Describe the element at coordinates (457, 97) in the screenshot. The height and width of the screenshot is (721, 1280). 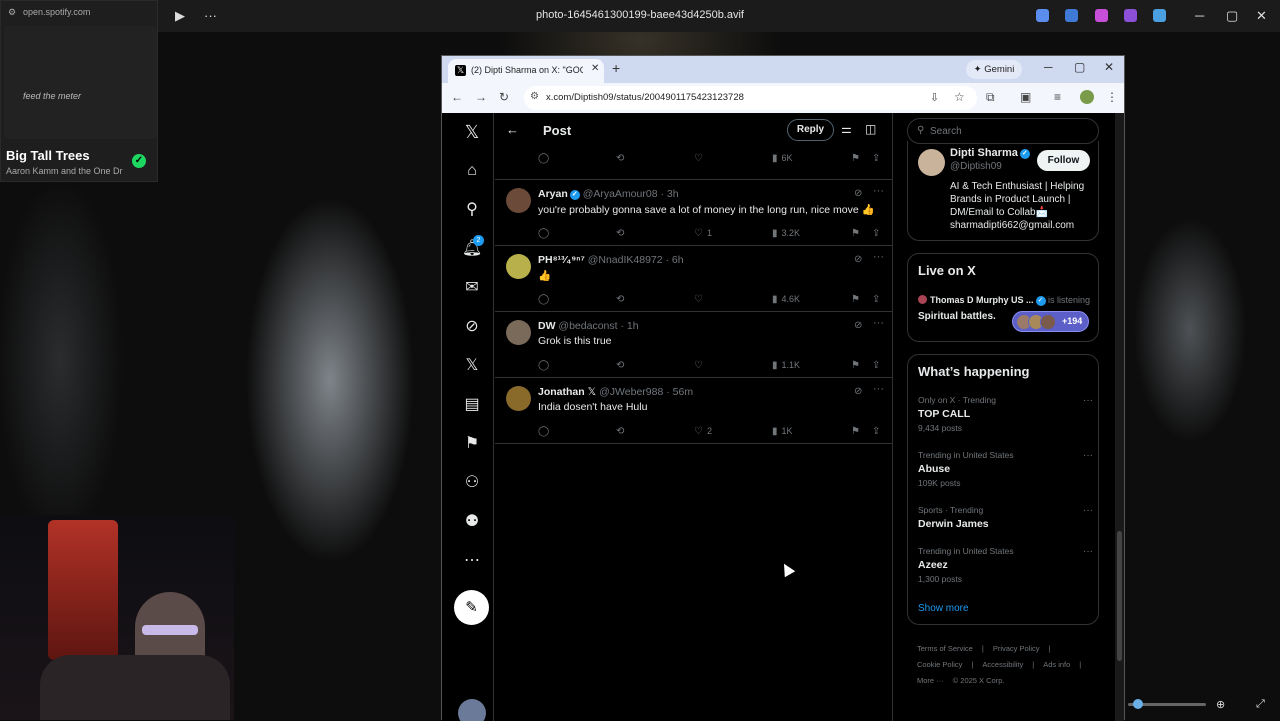
I see `back-icon: ←` at that location.